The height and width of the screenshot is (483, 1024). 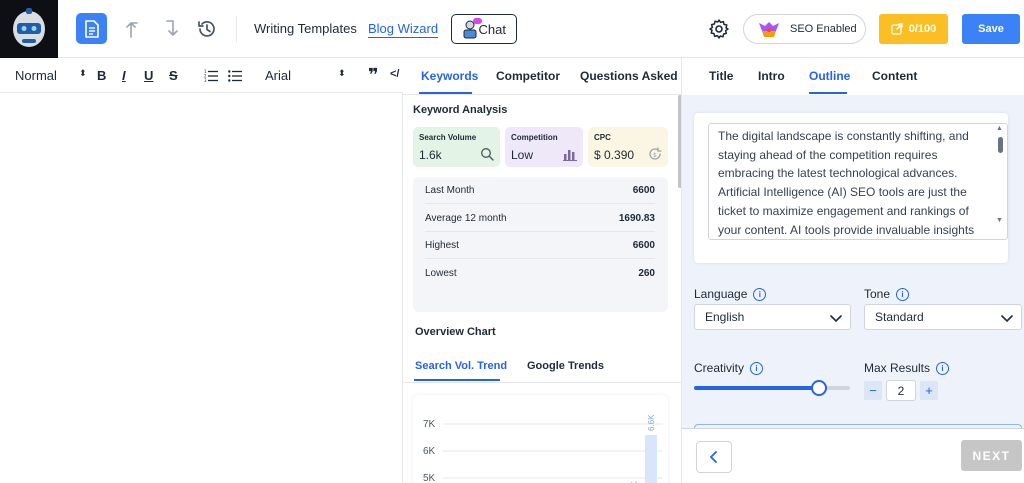 What do you see at coordinates (999, 128) in the screenshot?
I see `scroll-up-icon: ▲` at bounding box center [999, 128].